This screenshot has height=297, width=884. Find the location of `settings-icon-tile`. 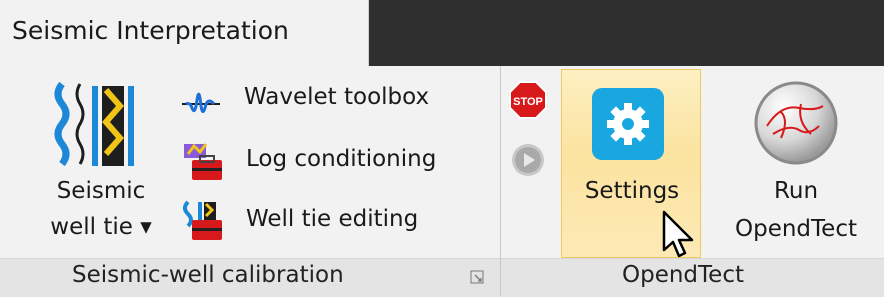

settings-icon-tile is located at coordinates (628, 124).